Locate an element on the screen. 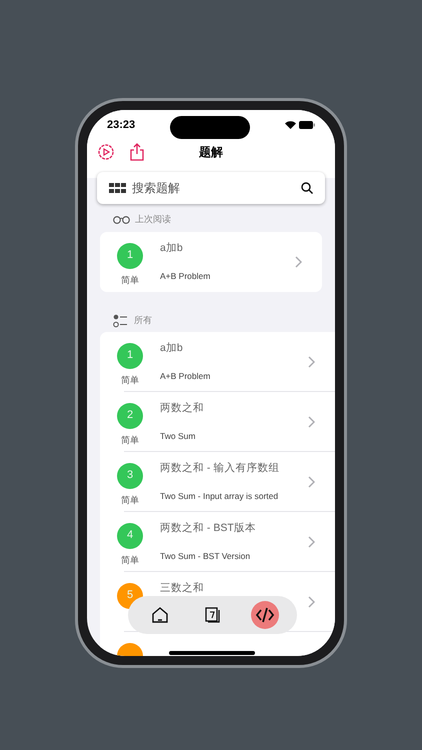 The image size is (422, 750). number-badge: 4 is located at coordinates (130, 535).